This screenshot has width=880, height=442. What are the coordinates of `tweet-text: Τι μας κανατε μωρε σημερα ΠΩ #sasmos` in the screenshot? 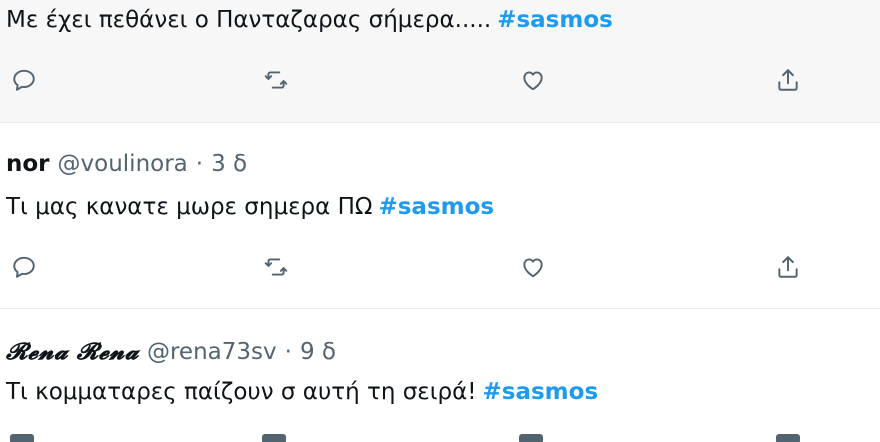 It's located at (250, 207).